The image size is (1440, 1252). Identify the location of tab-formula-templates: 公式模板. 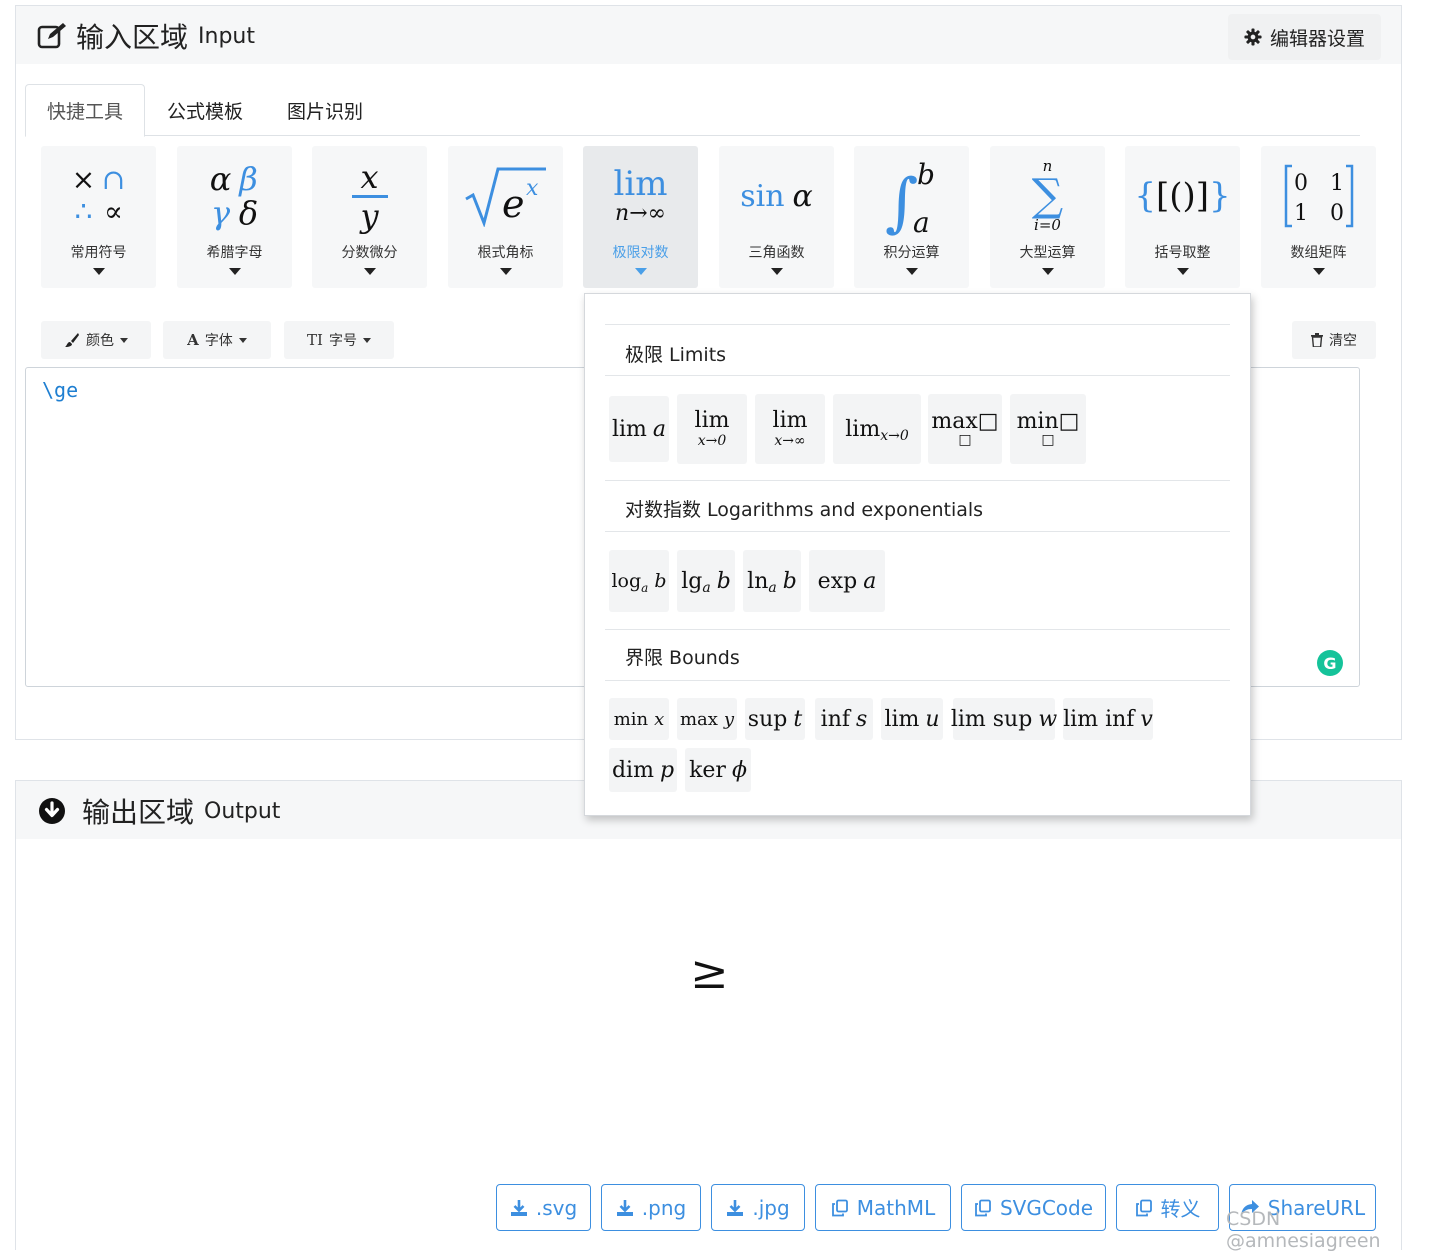
(205, 110).